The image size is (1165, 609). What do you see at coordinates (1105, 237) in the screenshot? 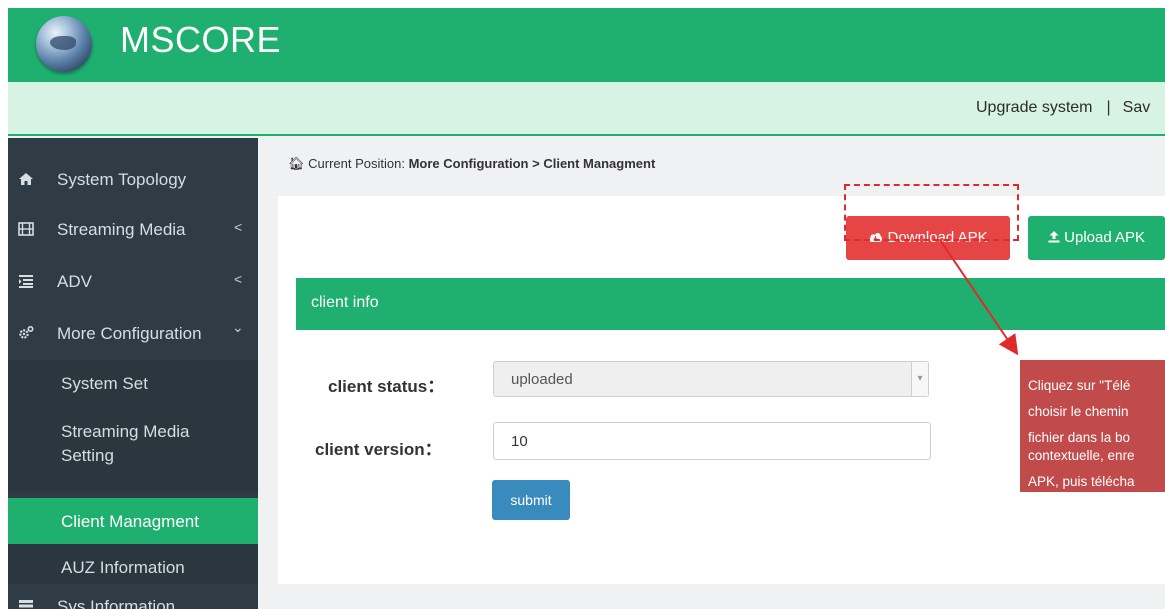
I see `upload-apk-label: Upload APK` at bounding box center [1105, 237].